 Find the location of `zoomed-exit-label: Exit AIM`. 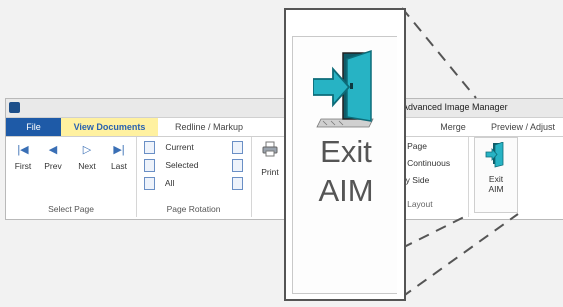

zoomed-exit-label: Exit AIM is located at coordinates (346, 171).